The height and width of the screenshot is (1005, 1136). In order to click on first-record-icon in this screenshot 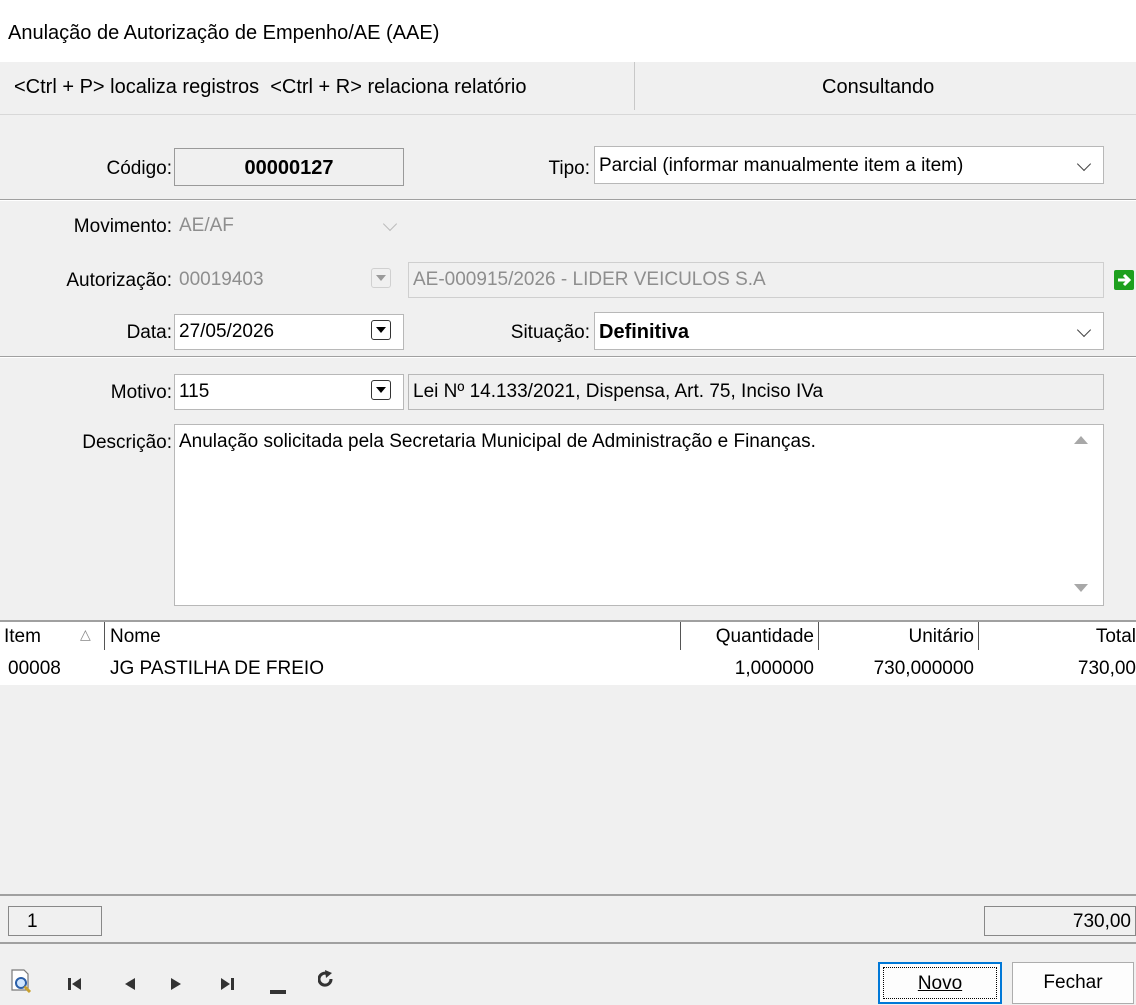, I will do `click(75, 985)`.